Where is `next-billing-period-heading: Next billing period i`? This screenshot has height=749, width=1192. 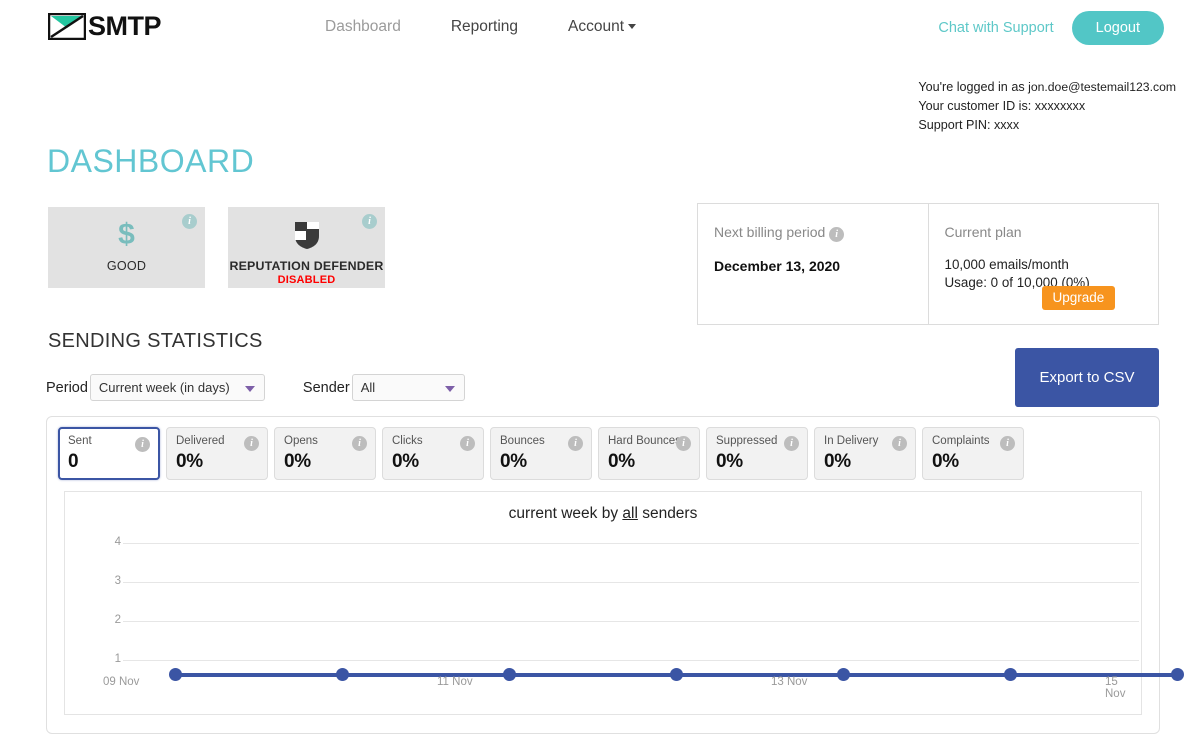 next-billing-period-heading: Next billing period i is located at coordinates (821, 233).